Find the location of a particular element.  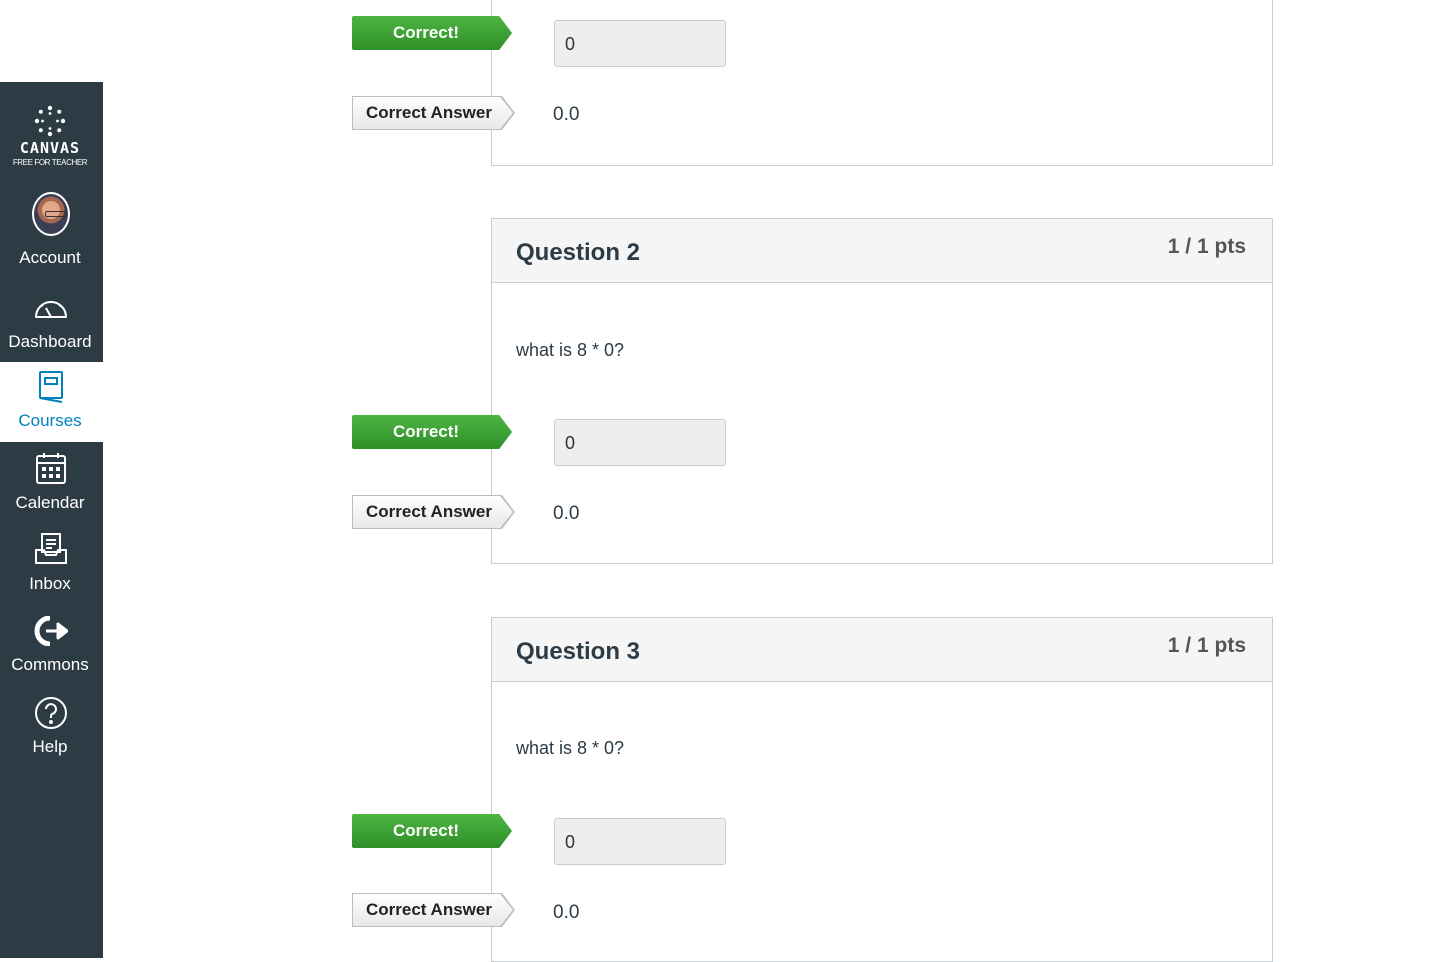

canvas-logo: CANVAS FREE FOR TEACHER is located at coordinates (51, 134).